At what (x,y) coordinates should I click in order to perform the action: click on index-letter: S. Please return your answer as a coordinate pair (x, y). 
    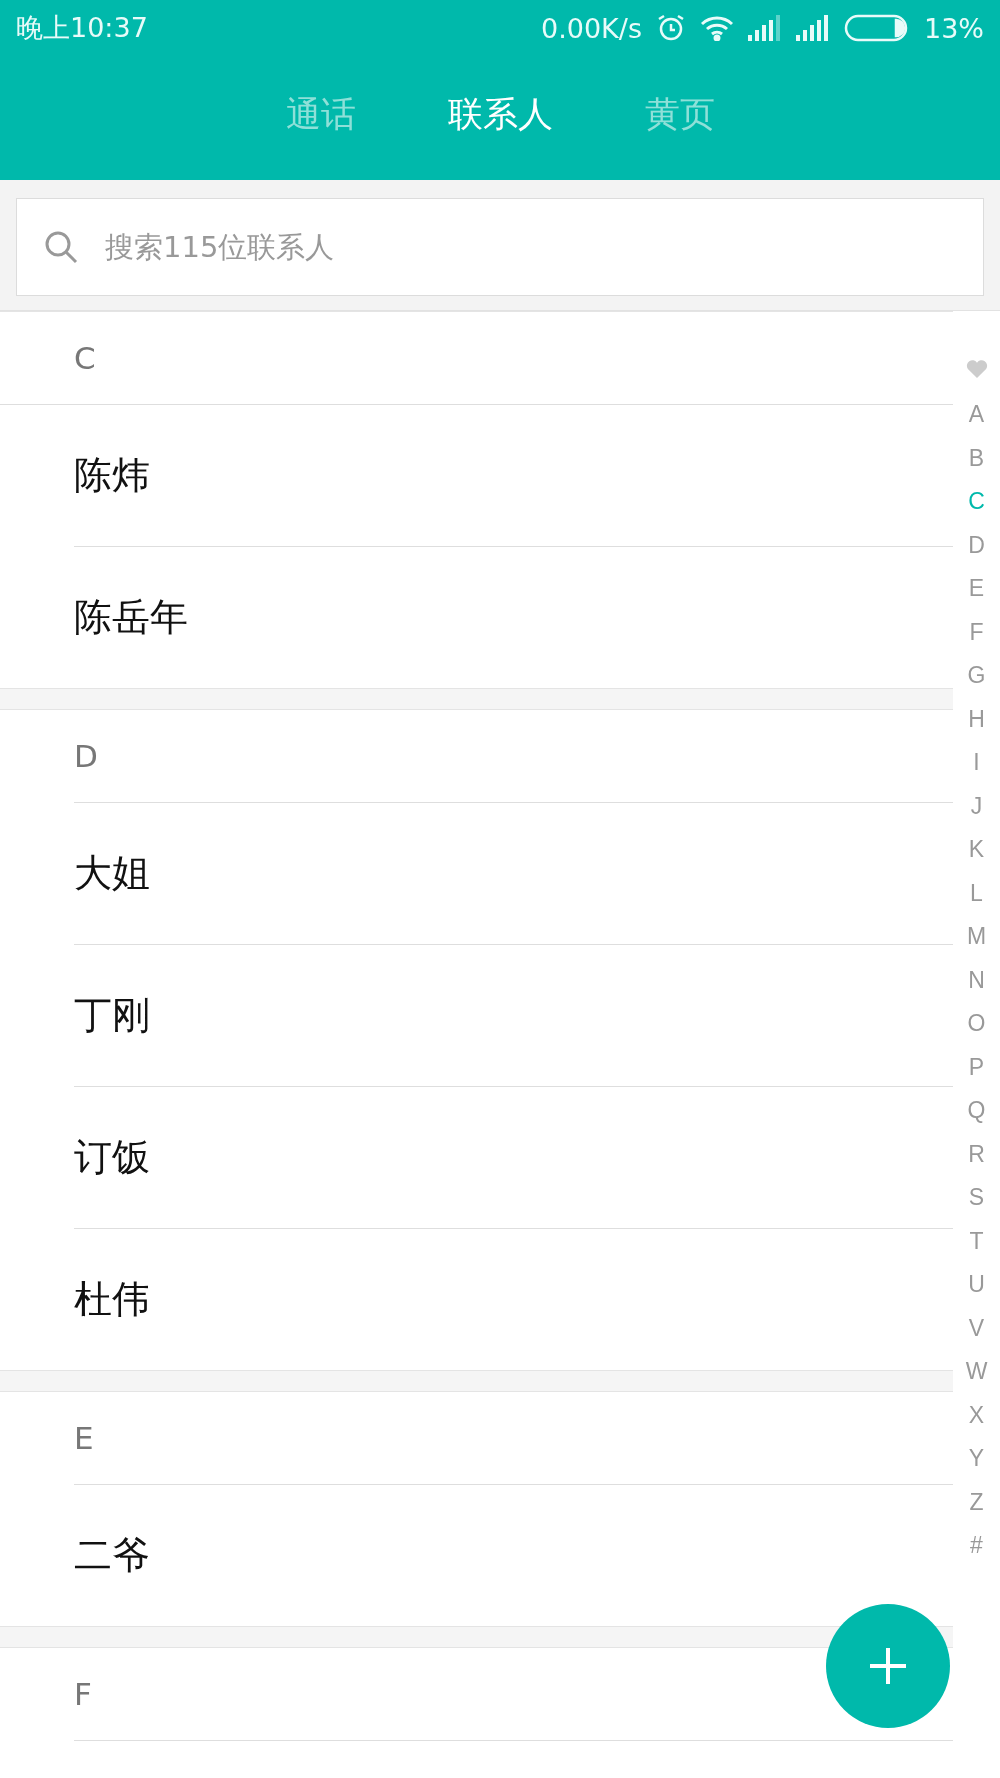
    Looking at the image, I should click on (976, 1198).